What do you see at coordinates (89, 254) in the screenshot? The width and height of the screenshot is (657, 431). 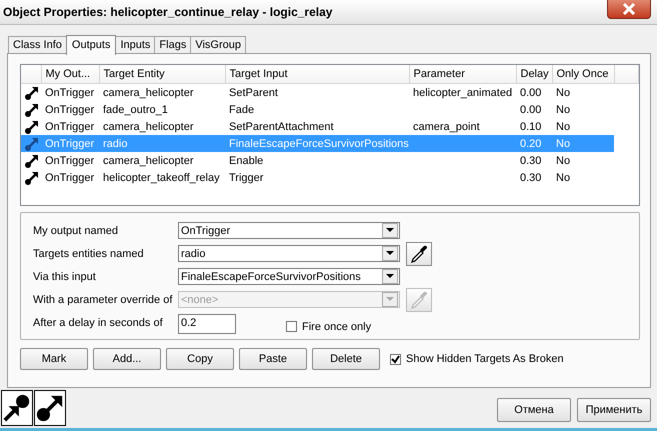 I see `field-label: Targets entities named` at bounding box center [89, 254].